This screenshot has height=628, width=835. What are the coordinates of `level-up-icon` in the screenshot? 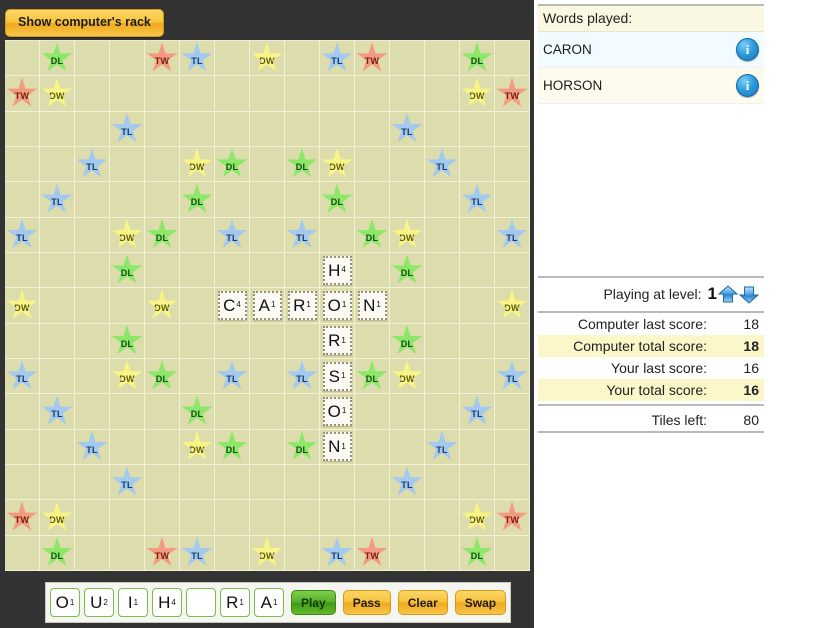 It's located at (728, 294).